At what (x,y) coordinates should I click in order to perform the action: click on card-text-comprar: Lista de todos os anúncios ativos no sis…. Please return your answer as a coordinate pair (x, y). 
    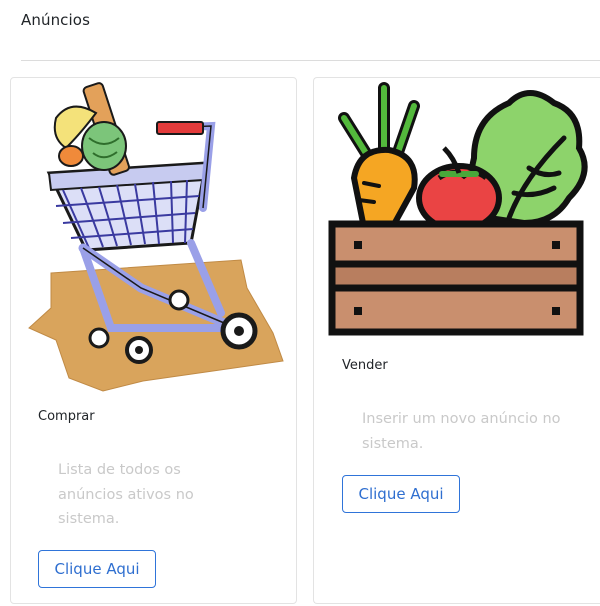
    Looking at the image, I should click on (126, 494).